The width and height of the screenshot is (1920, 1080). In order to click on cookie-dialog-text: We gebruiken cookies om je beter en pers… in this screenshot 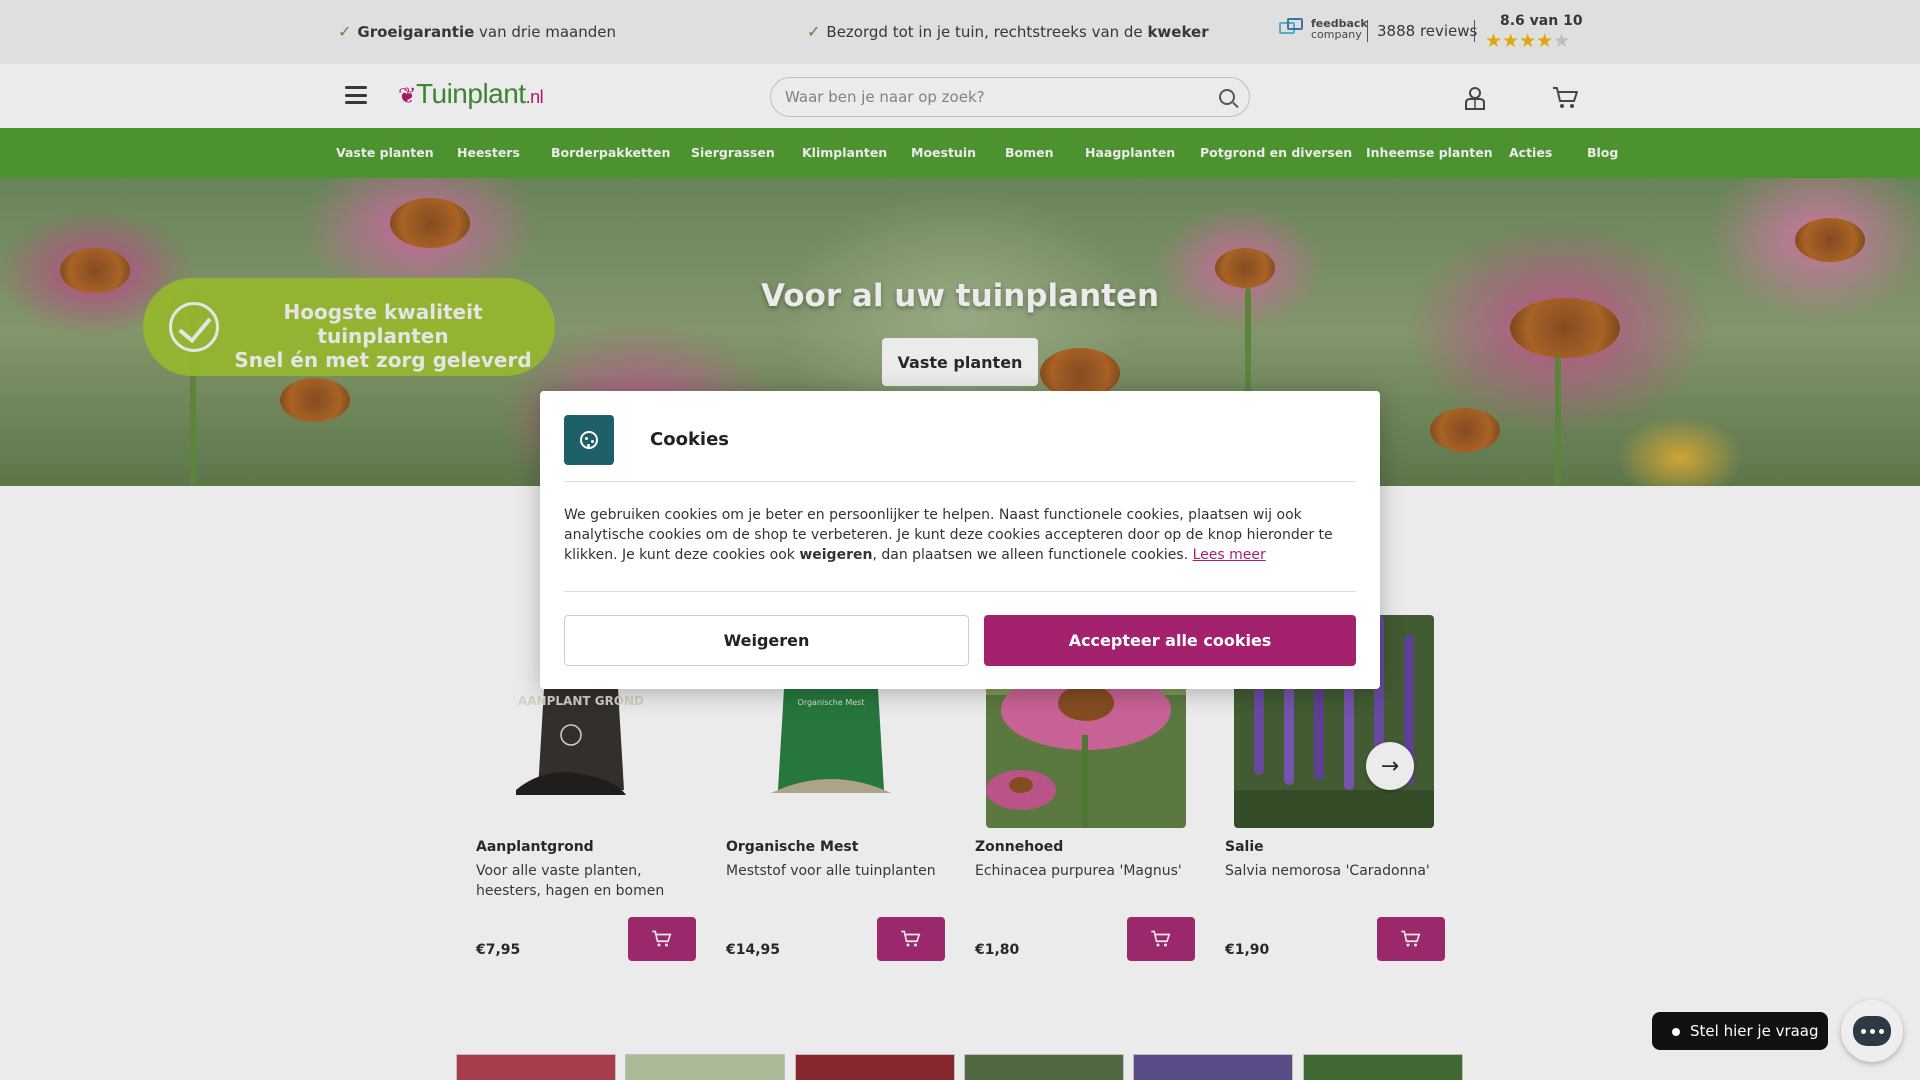, I will do `click(960, 535)`.